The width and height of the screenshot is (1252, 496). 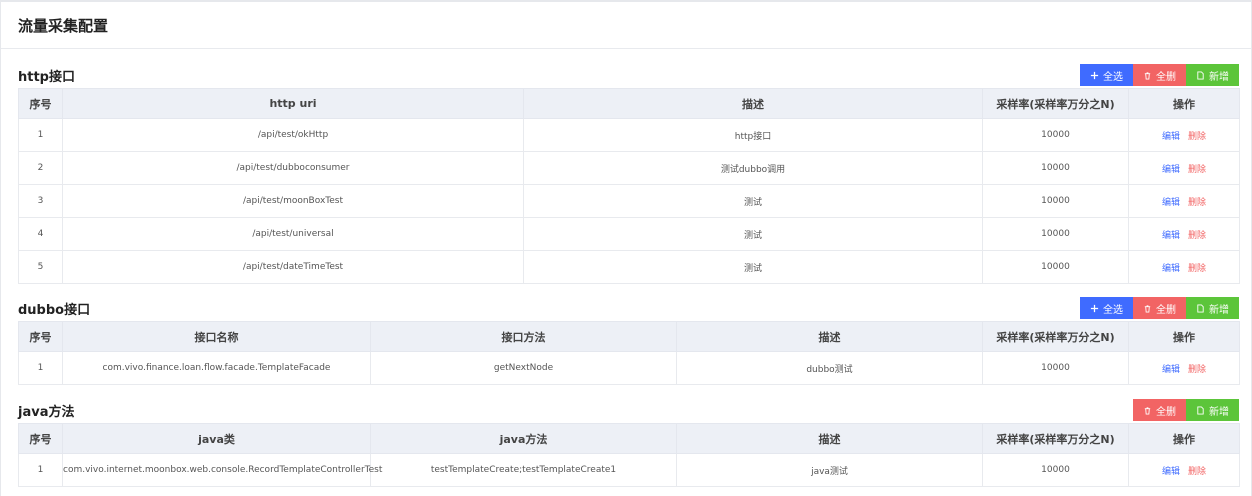 What do you see at coordinates (753, 135) in the screenshot?
I see `row-desc: http接口` at bounding box center [753, 135].